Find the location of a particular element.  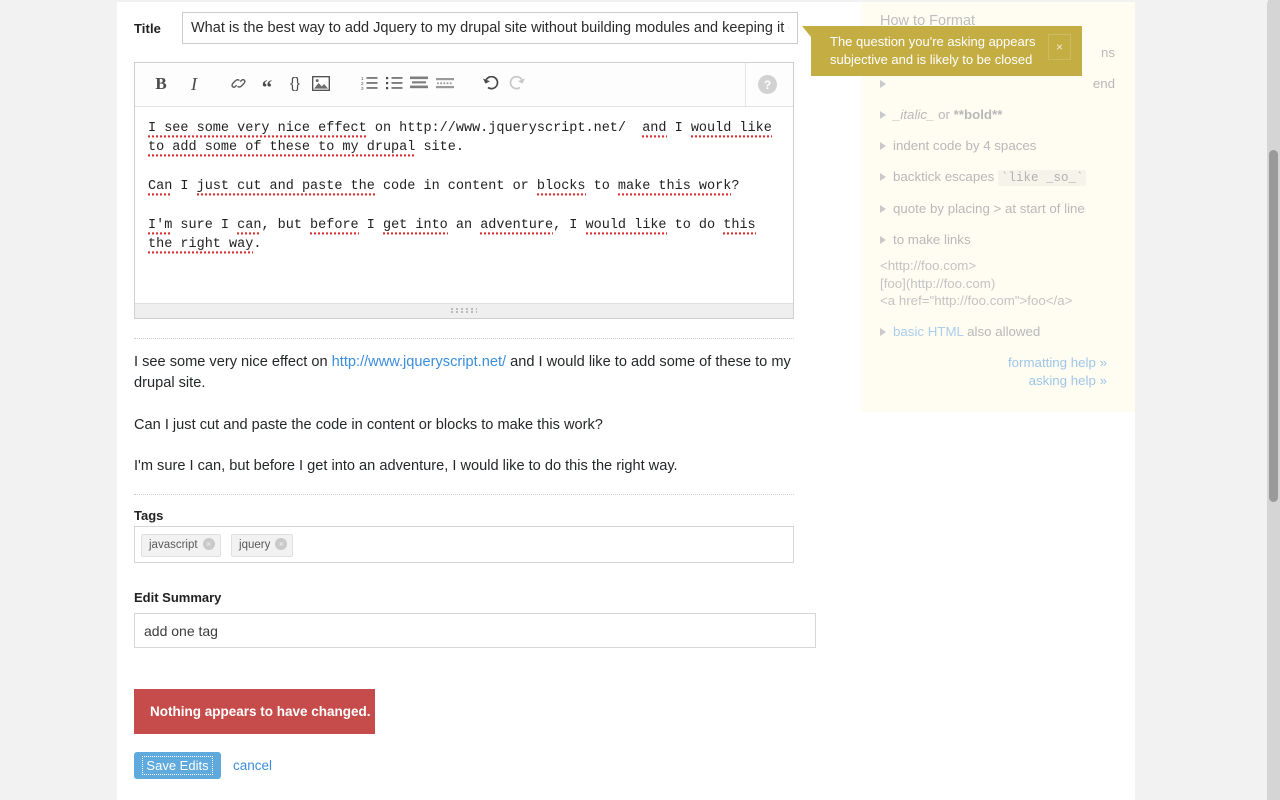

top-edge is located at coordinates (634, 1).